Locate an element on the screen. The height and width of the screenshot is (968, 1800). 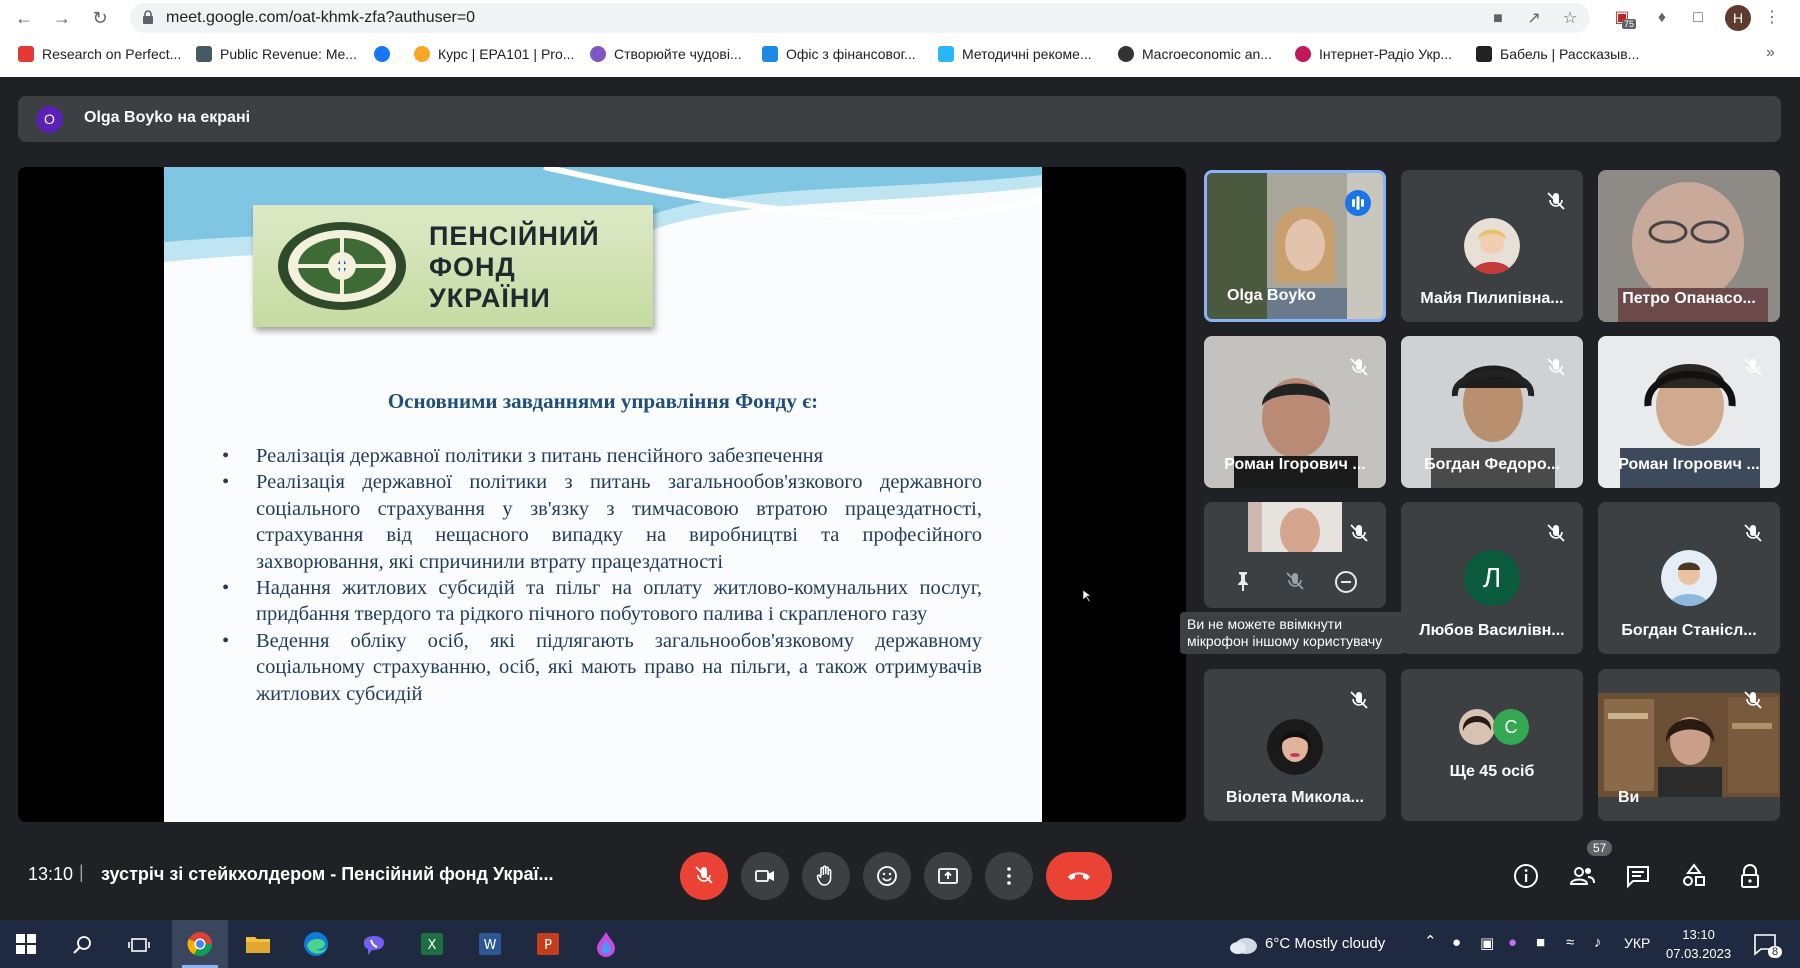
more-vert-icon is located at coordinates (1009, 876).